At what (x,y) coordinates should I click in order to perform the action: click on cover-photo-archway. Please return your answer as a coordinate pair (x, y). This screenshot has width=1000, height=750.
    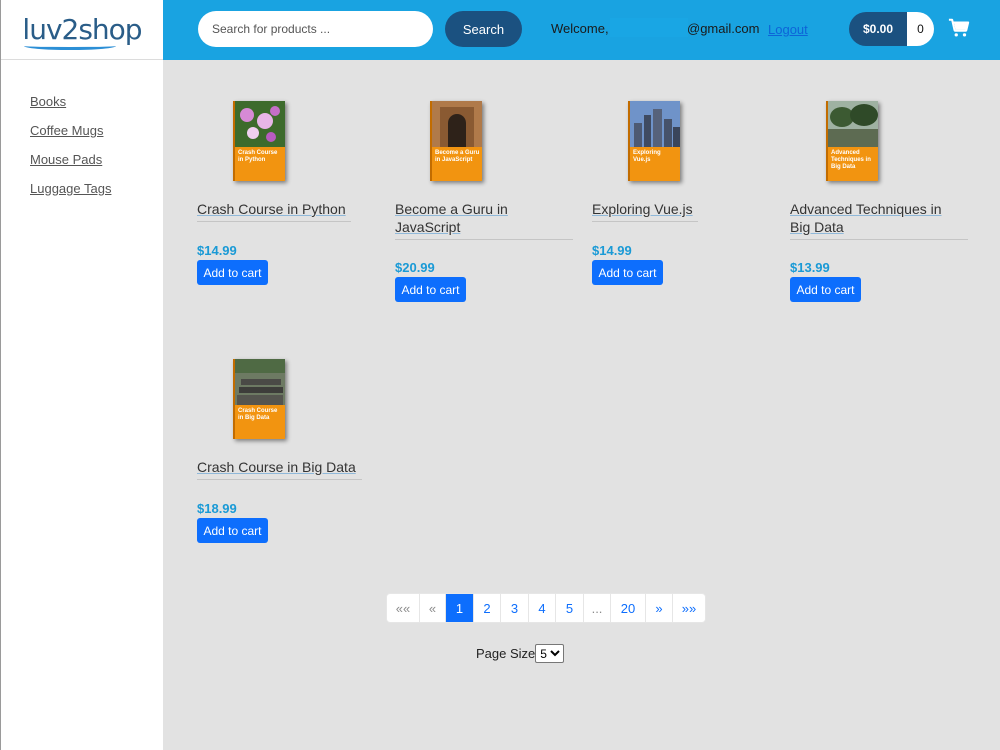
    Looking at the image, I should click on (457, 124).